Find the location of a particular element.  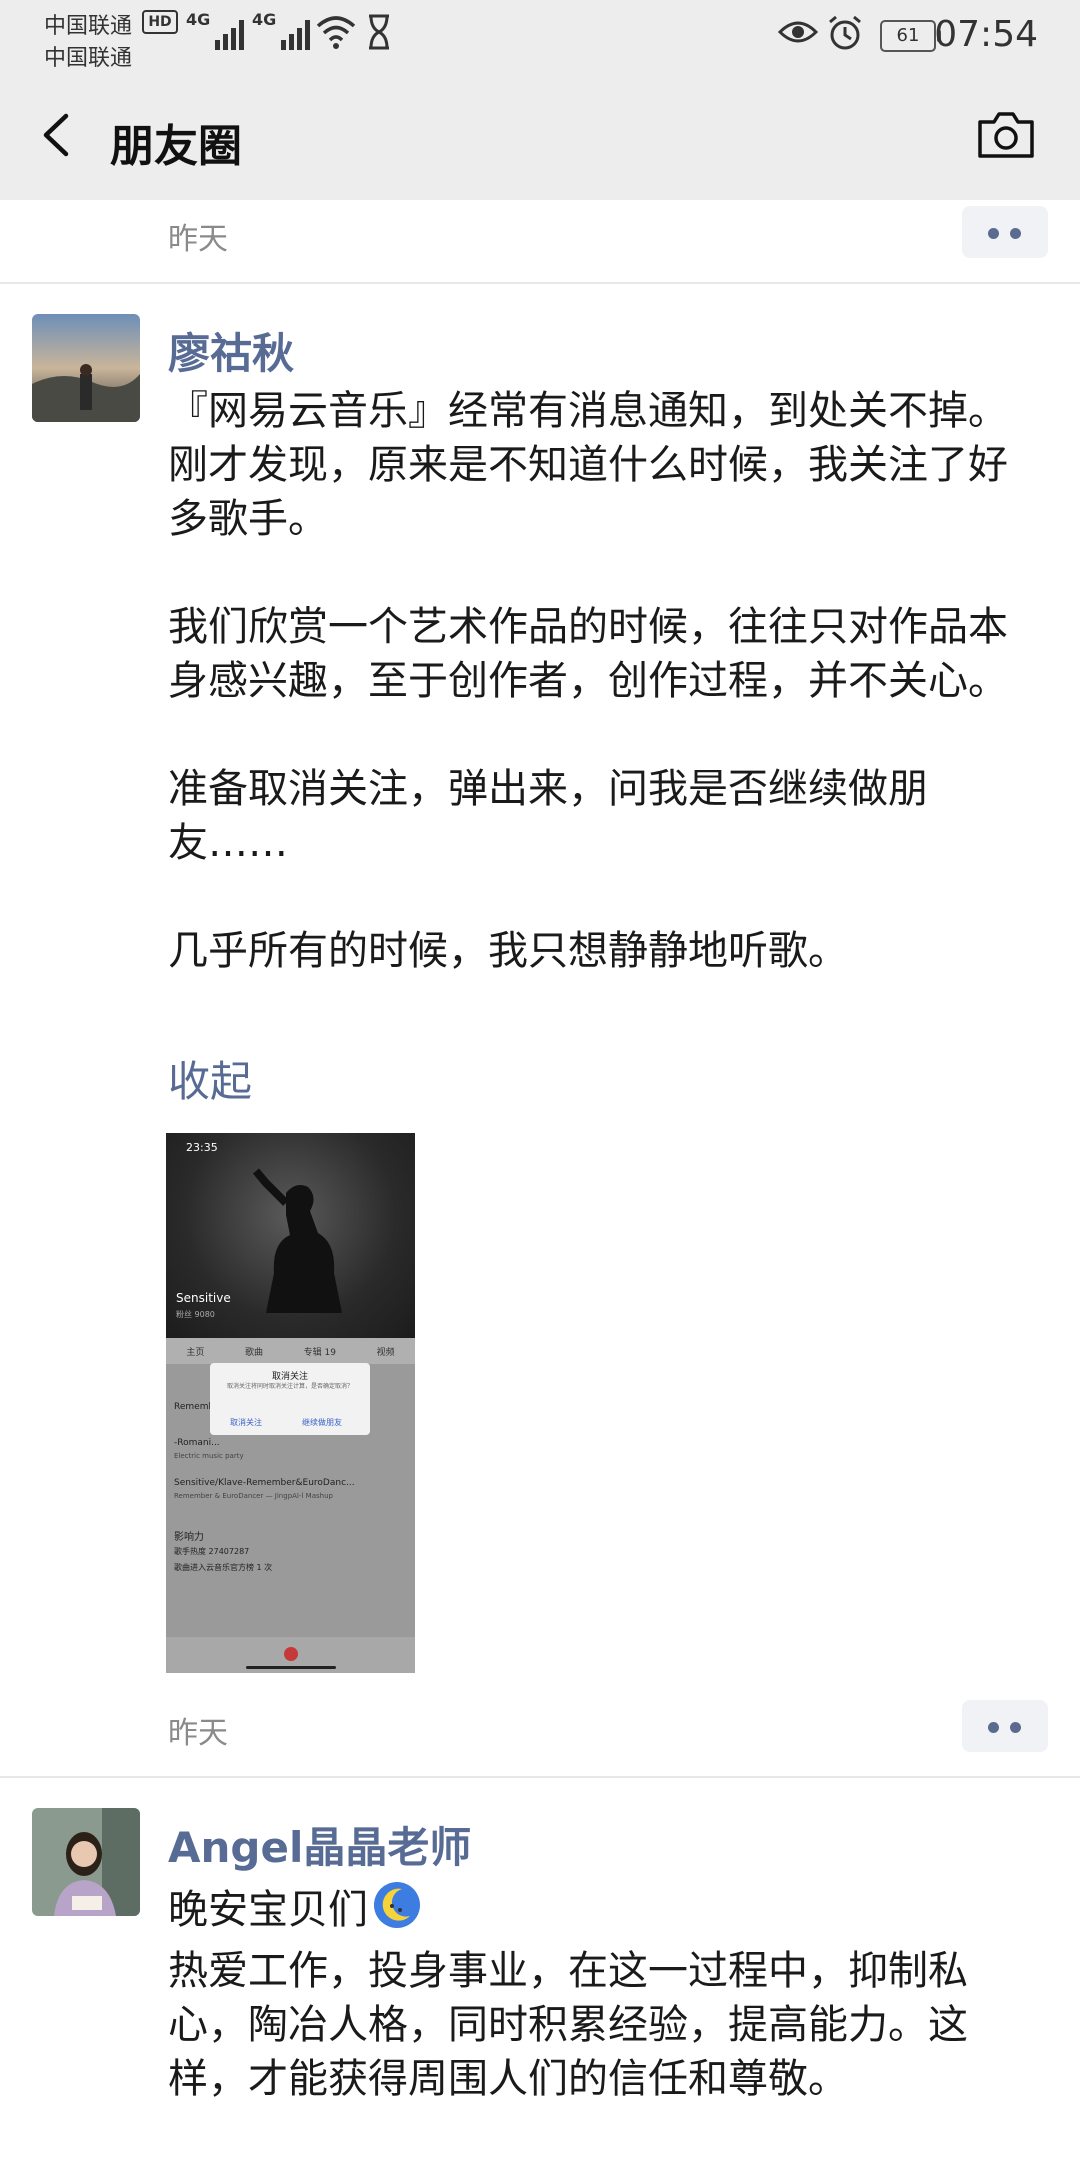

battery-indicator: 61 is located at coordinates (910, 36).